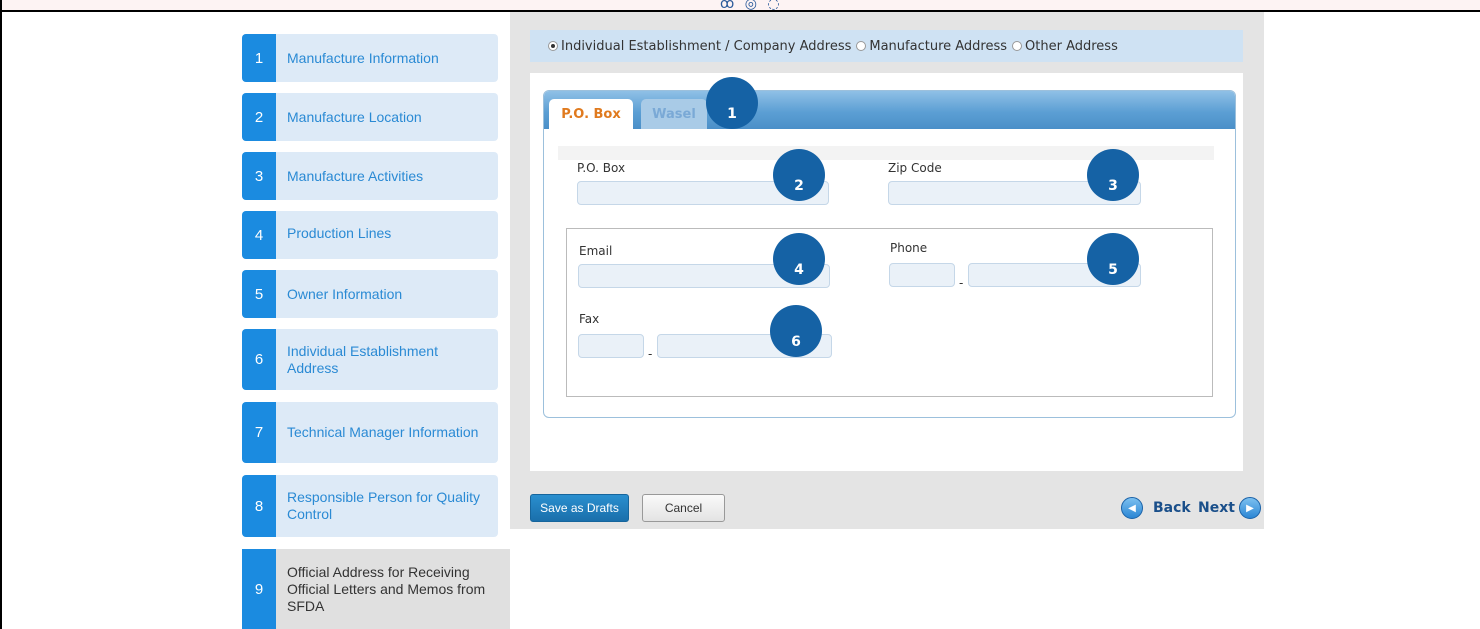 This screenshot has height=629, width=1480. Describe the element at coordinates (938, 46) in the screenshot. I see `radio-label: Manufacture Address` at that location.